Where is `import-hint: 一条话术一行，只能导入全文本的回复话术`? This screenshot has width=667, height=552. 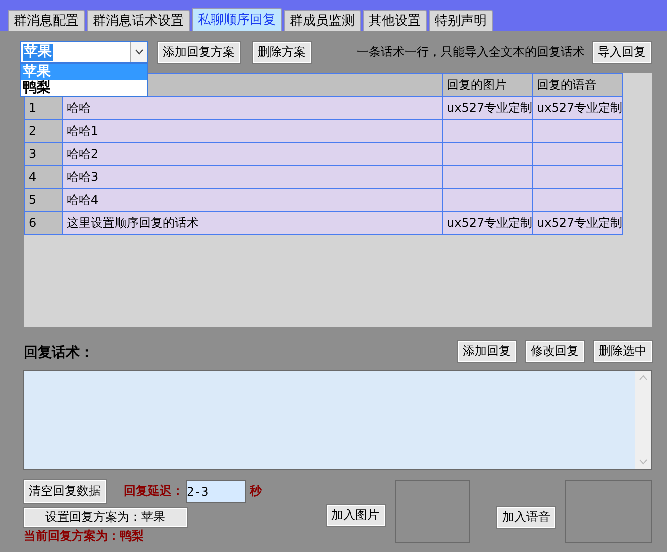 import-hint: 一条话术一行，只能导入全文本的回复话术 is located at coordinates (471, 52).